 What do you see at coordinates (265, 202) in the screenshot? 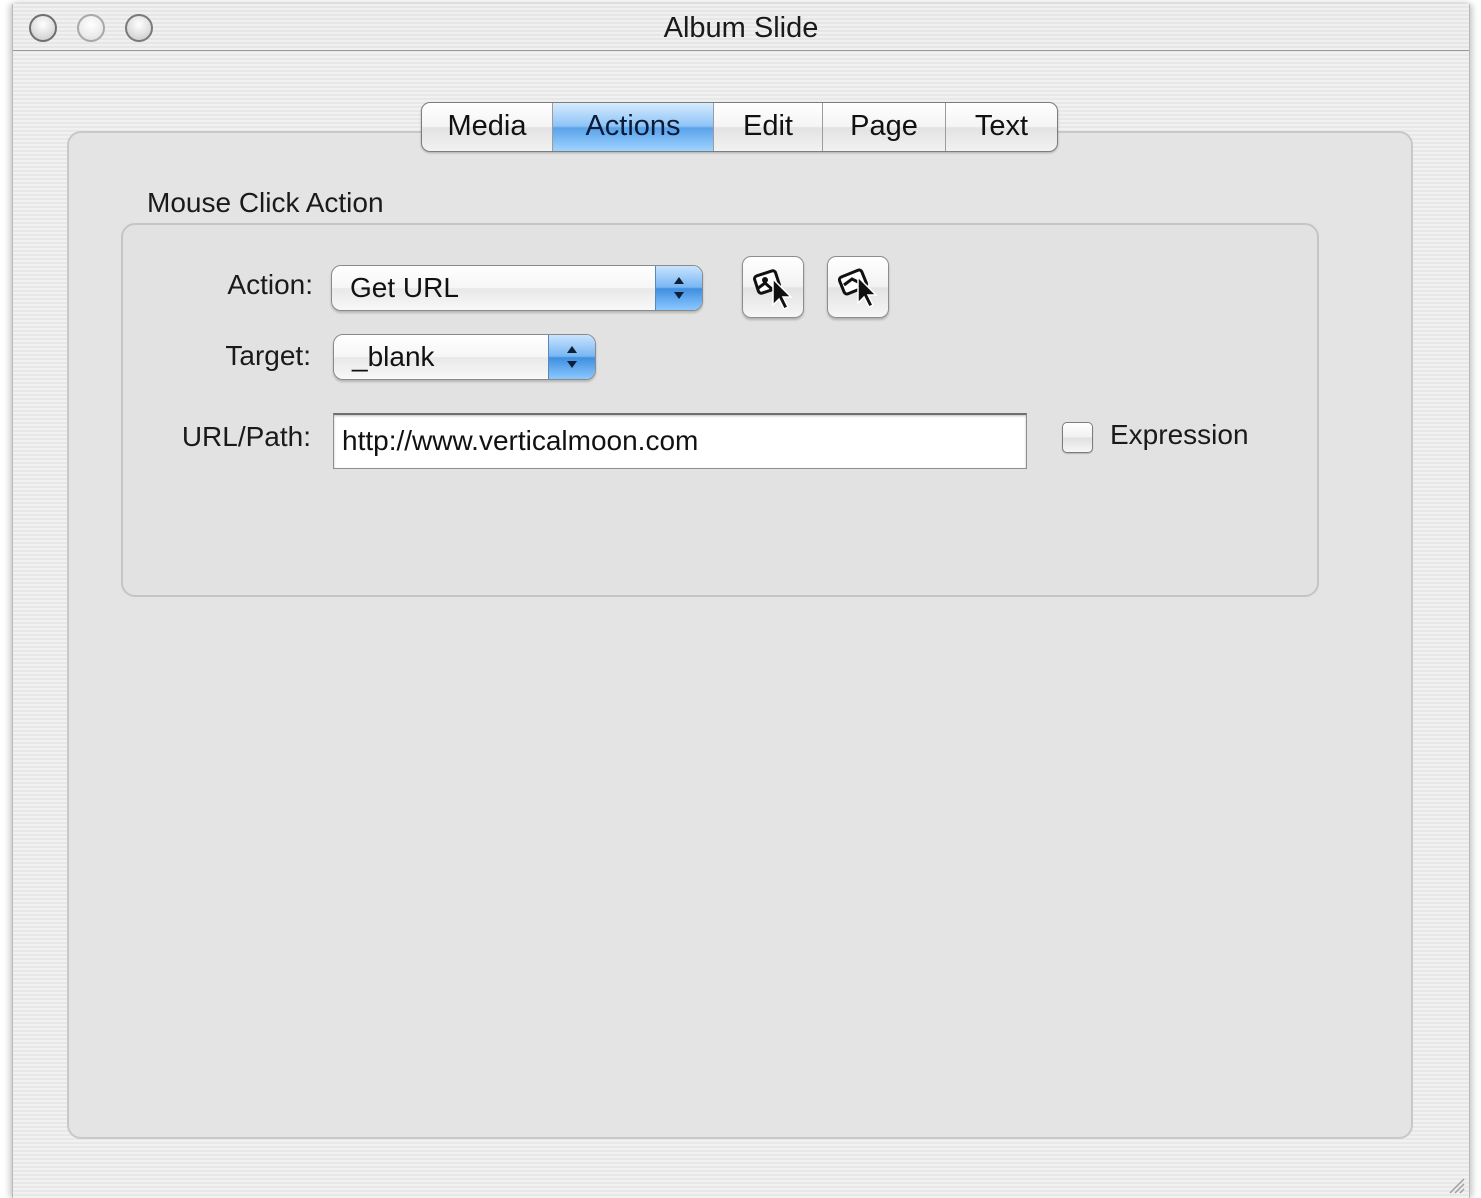
I see `group-title: Mouse Click Action` at bounding box center [265, 202].